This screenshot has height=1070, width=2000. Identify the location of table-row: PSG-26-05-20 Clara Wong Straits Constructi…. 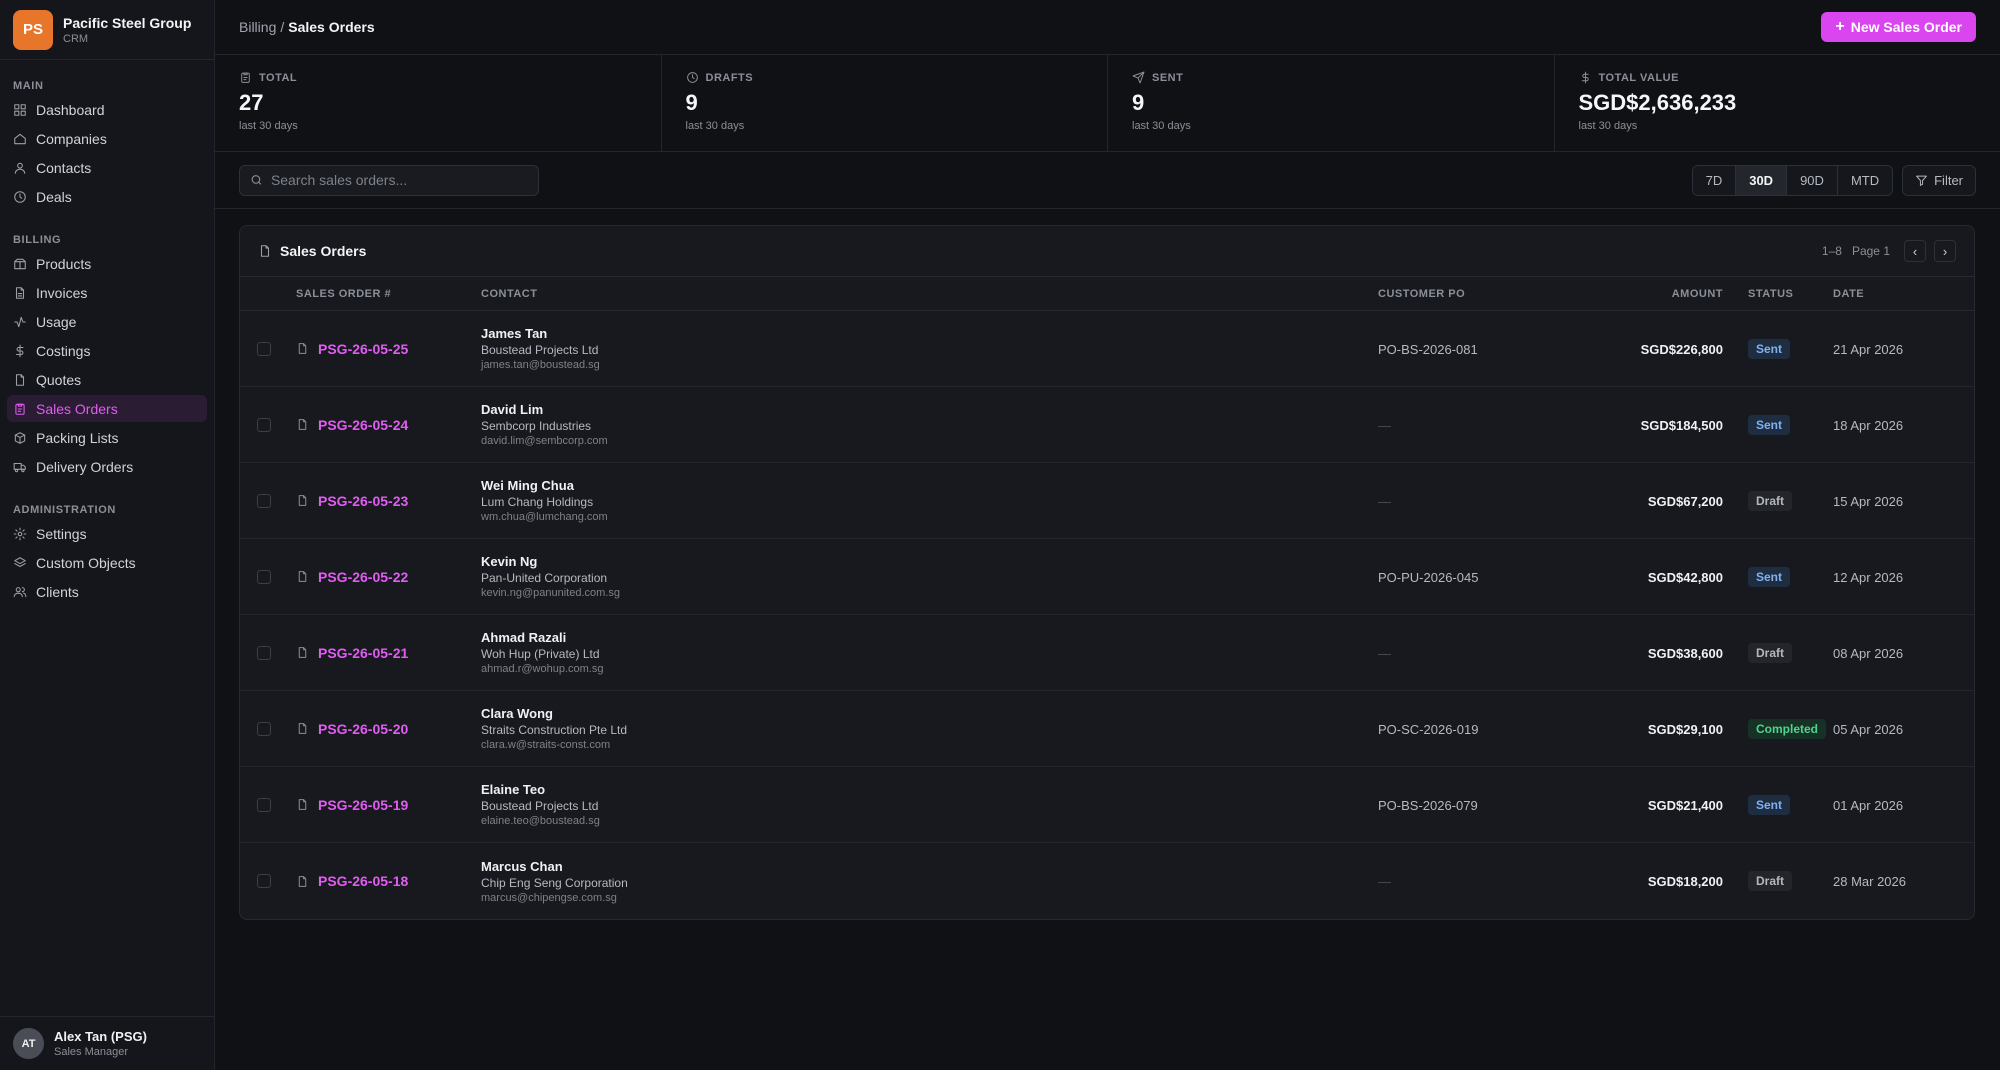
(1107, 729).